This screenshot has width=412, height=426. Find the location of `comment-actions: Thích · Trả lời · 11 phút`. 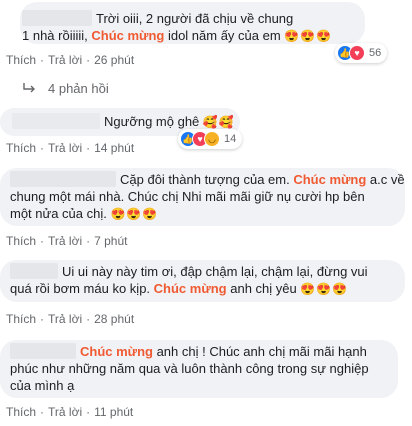

comment-actions: Thích · Trả lời · 11 phút is located at coordinates (69, 412).